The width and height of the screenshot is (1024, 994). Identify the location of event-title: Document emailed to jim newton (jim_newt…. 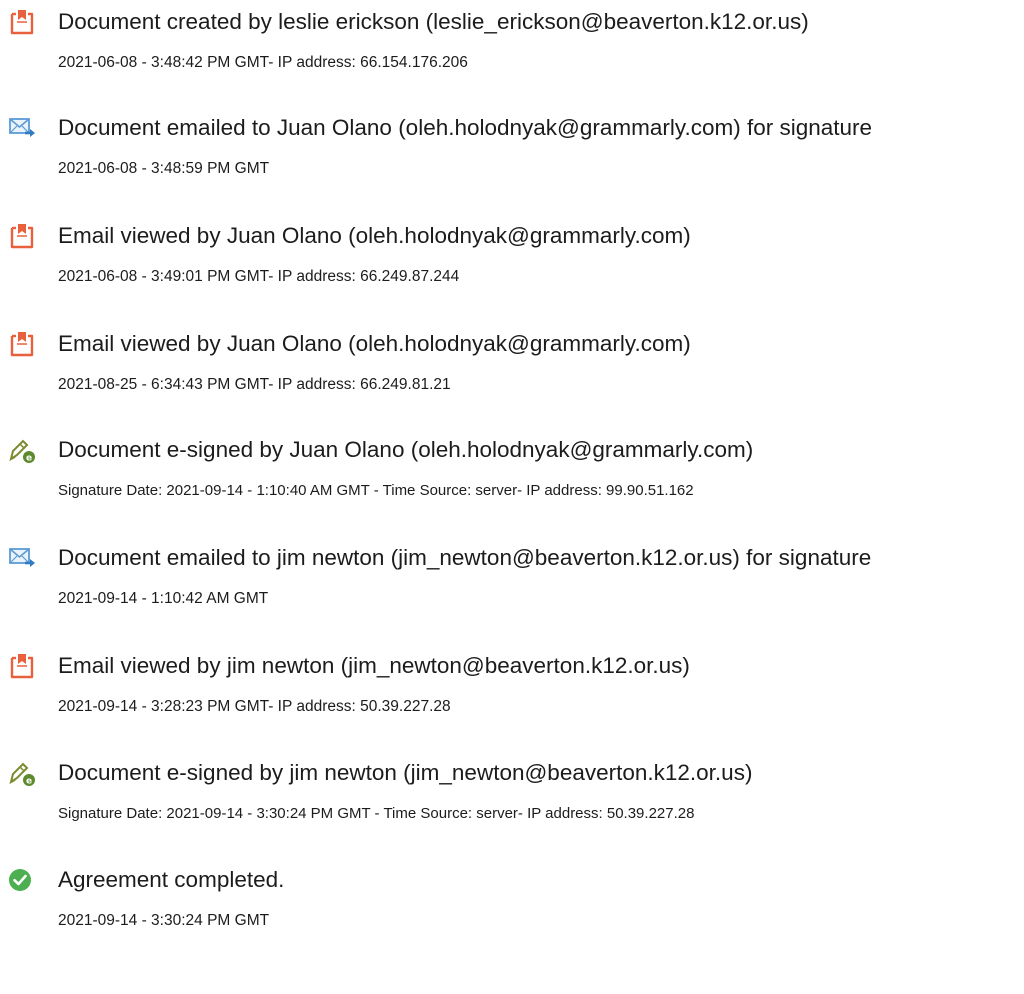
(465, 557).